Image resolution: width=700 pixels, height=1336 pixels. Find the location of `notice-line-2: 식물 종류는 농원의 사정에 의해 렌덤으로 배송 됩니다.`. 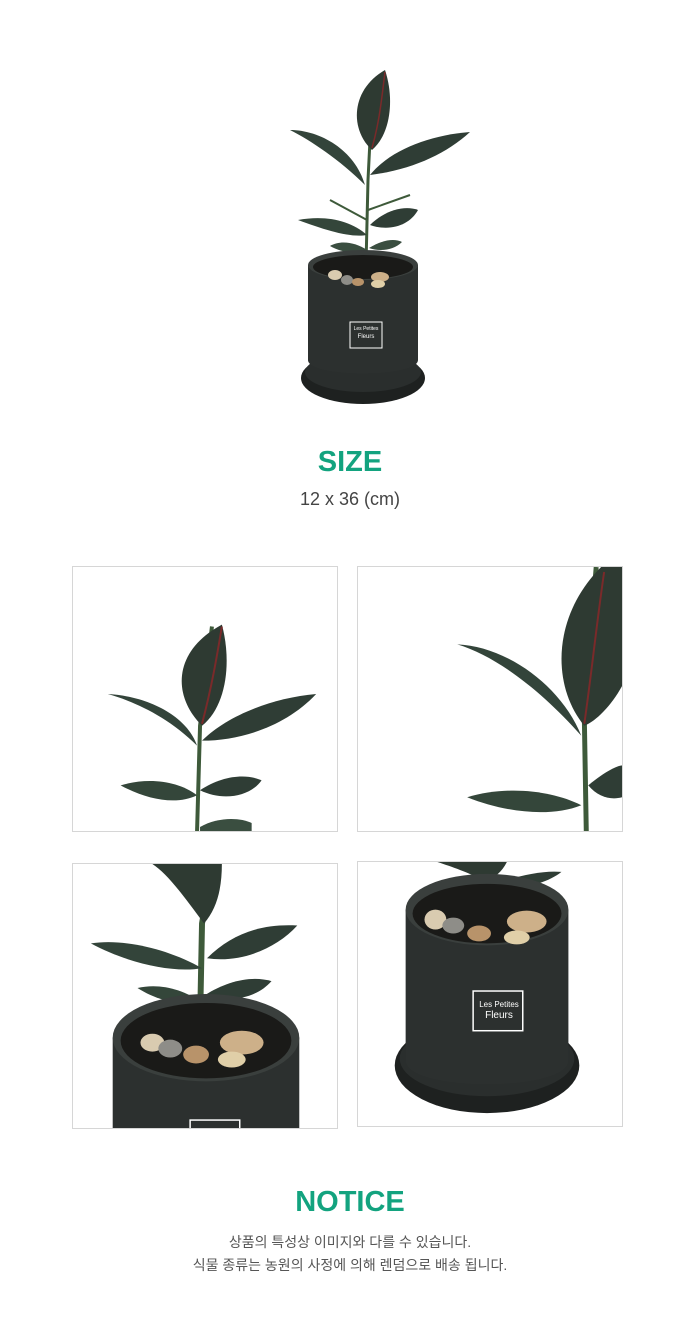

notice-line-2: 식물 종류는 농원의 사정에 의해 렌덤으로 배송 됩니다. is located at coordinates (350, 1265).